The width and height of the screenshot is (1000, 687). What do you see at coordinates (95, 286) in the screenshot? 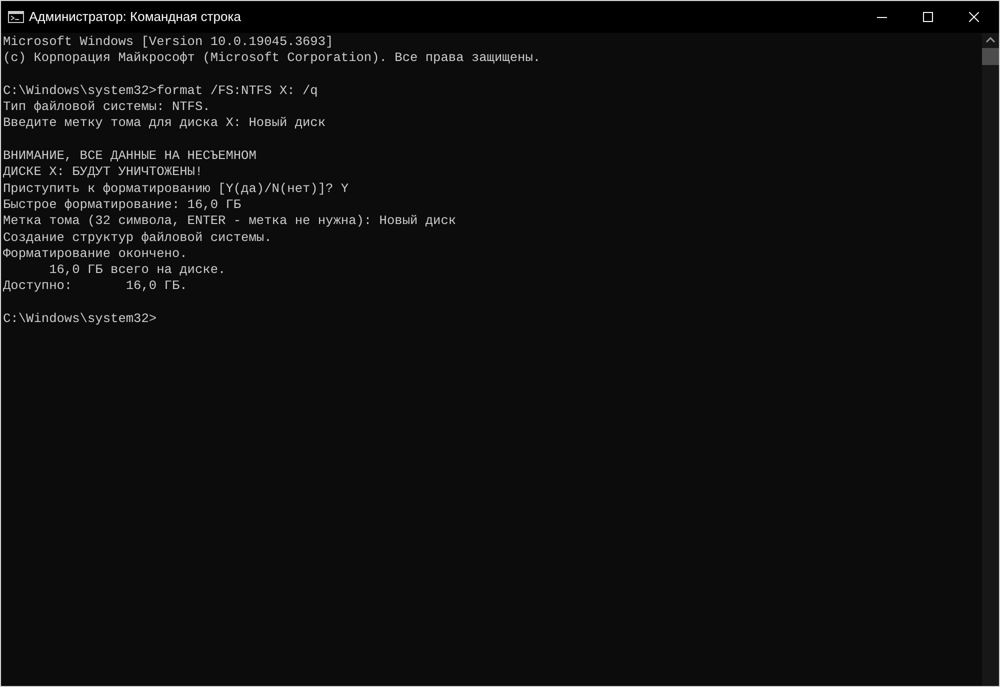
I see `console-line: Доступно: 16,0 ГБ.` at bounding box center [95, 286].